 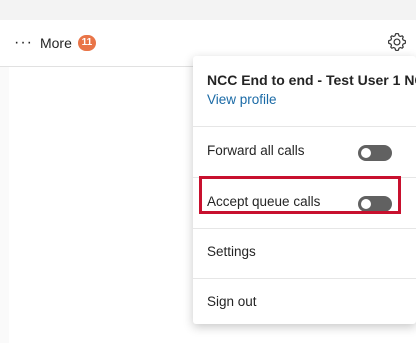 I want to click on sign-out-label: Sign out, so click(x=232, y=301).